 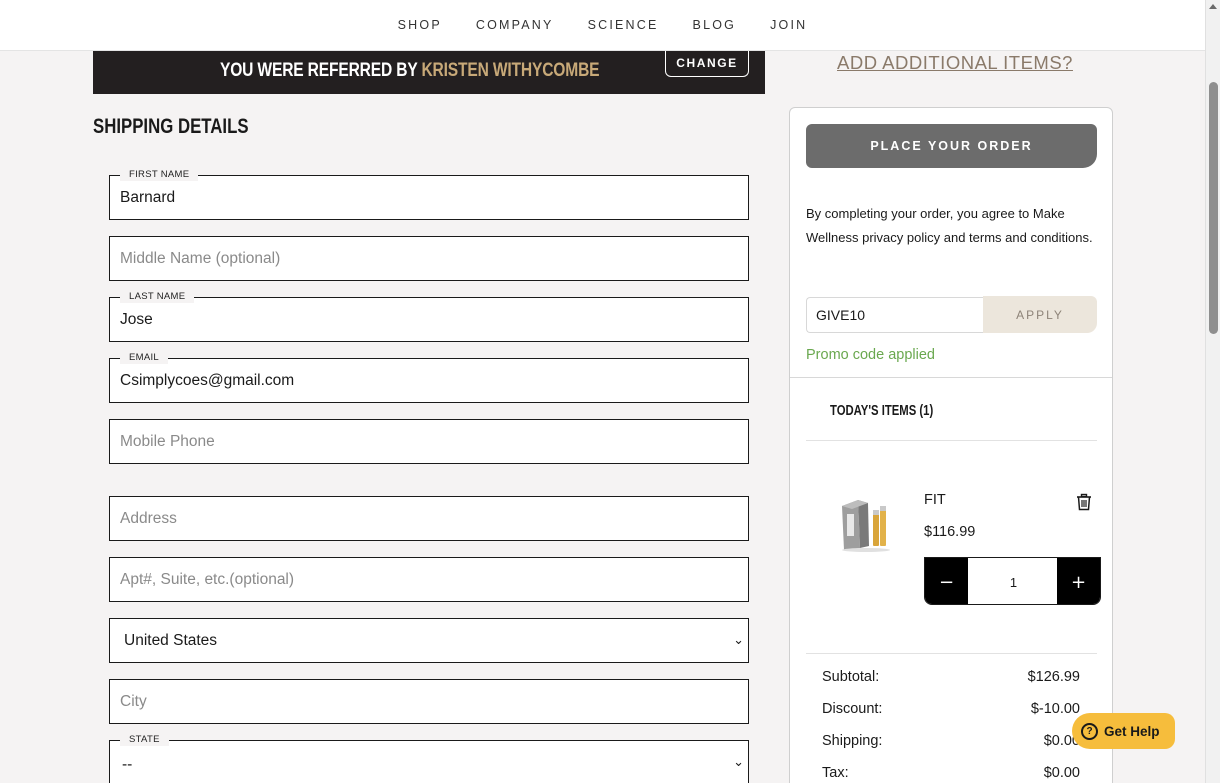 I want to click on discount-label: Discount:, so click(x=852, y=709).